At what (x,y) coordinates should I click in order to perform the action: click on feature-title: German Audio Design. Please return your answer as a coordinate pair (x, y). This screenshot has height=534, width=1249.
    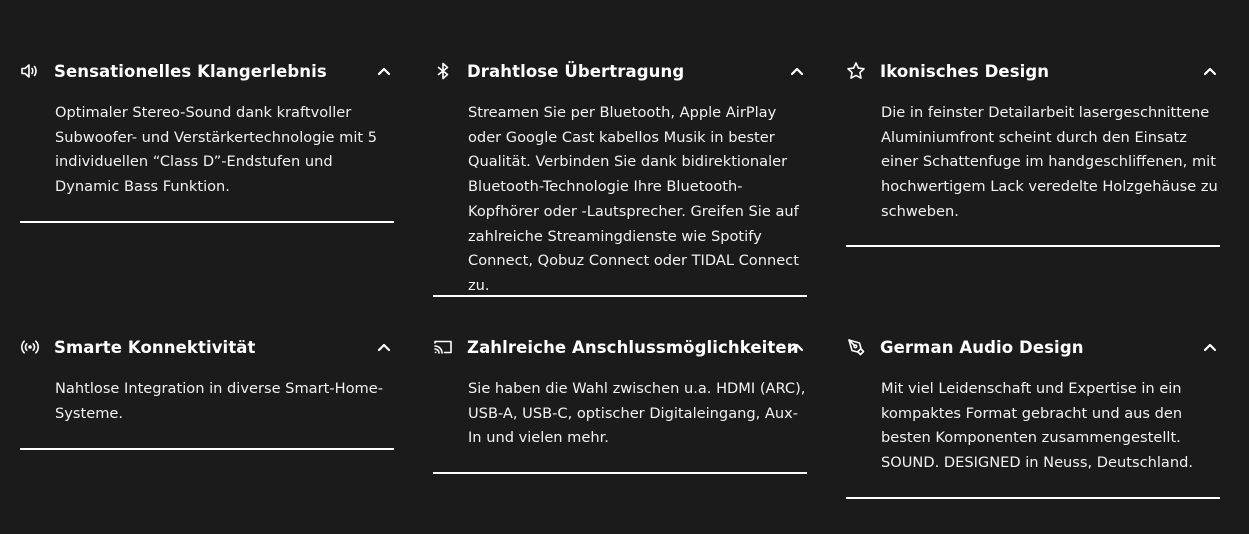
    Looking at the image, I should click on (982, 347).